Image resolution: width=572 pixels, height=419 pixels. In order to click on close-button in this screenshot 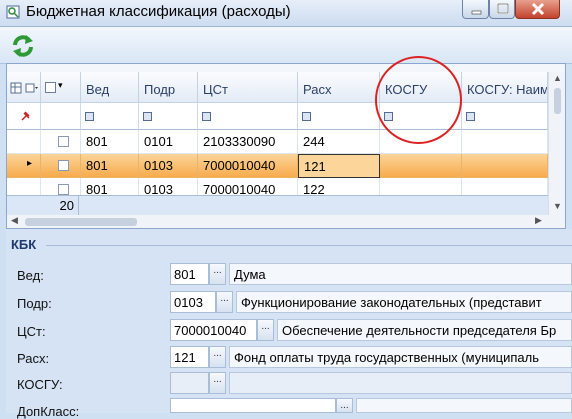, I will do `click(537, 9)`.